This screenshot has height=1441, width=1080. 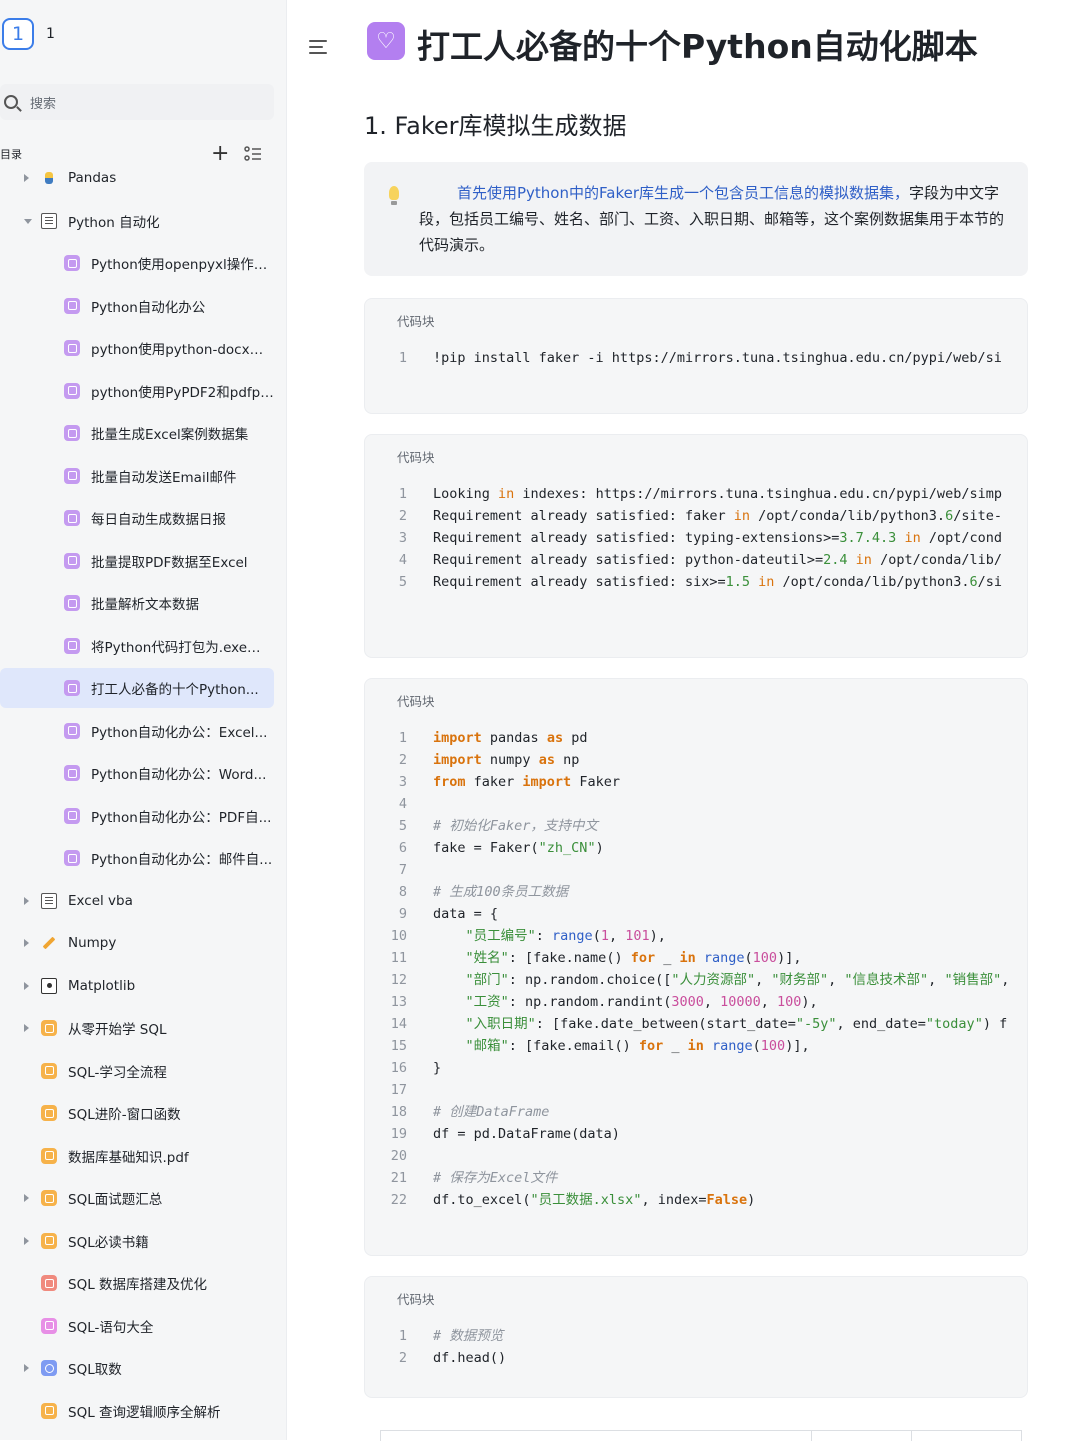 I want to click on tree-item-label: Pandas, so click(x=92, y=178).